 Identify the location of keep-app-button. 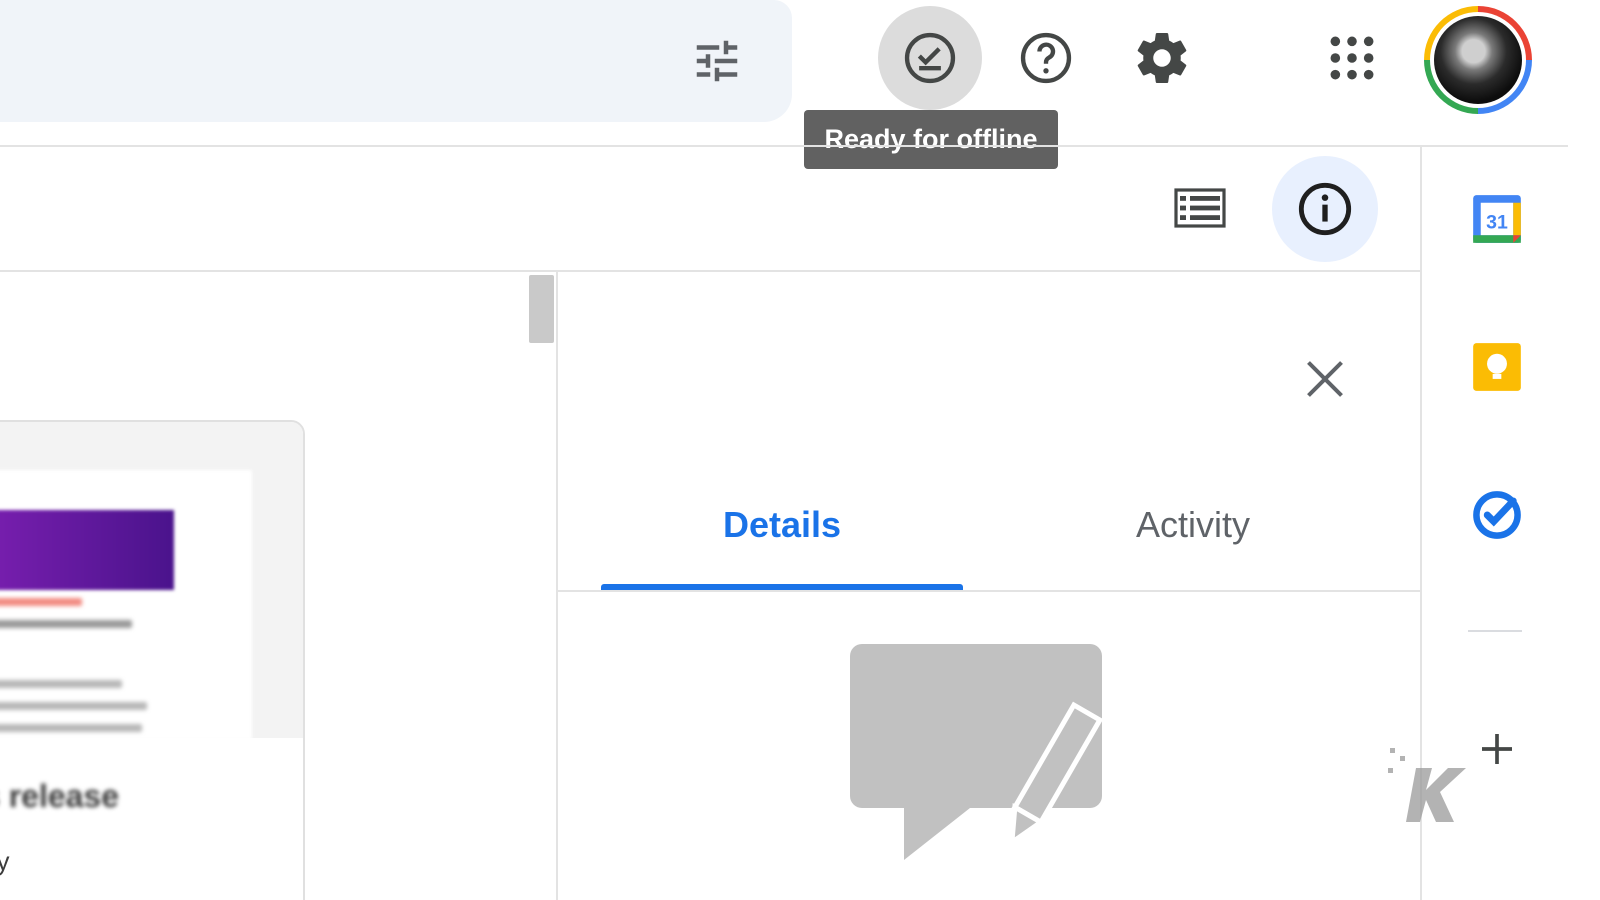
(1497, 367).